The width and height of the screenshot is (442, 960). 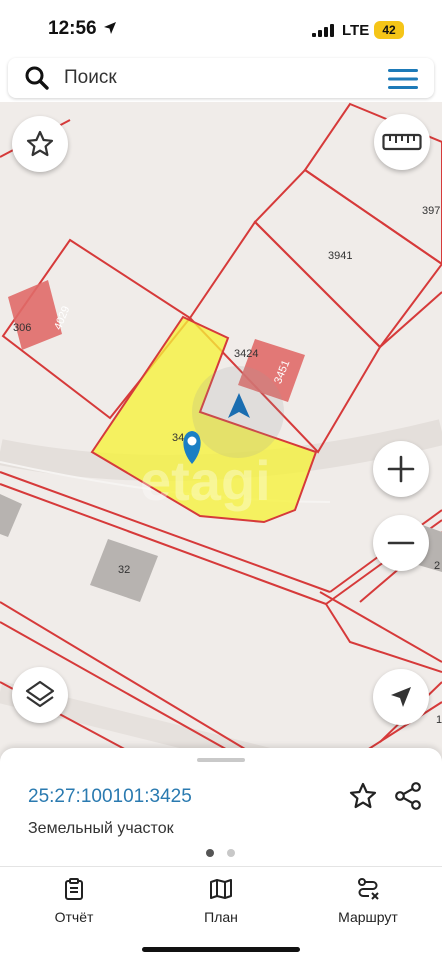 What do you see at coordinates (74, 902) in the screenshot?
I see `nav-report: Отчёт` at bounding box center [74, 902].